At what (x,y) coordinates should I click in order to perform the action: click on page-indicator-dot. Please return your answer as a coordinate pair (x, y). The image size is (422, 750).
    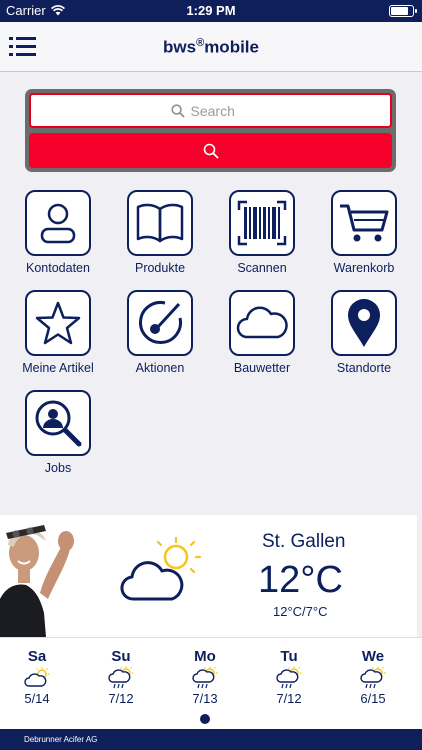
    Looking at the image, I should click on (205, 719).